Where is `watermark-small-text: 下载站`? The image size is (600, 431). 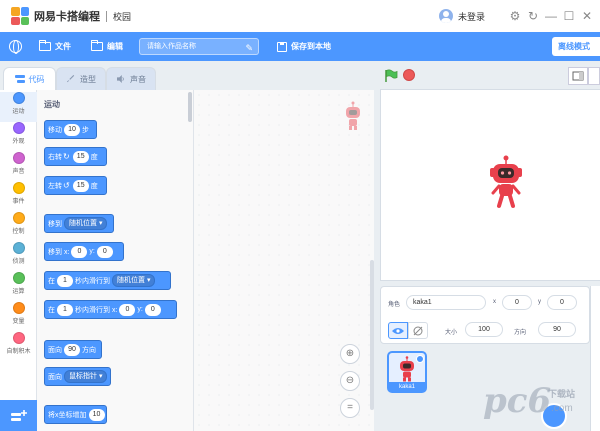 watermark-small-text: 下载站 is located at coordinates (562, 394).